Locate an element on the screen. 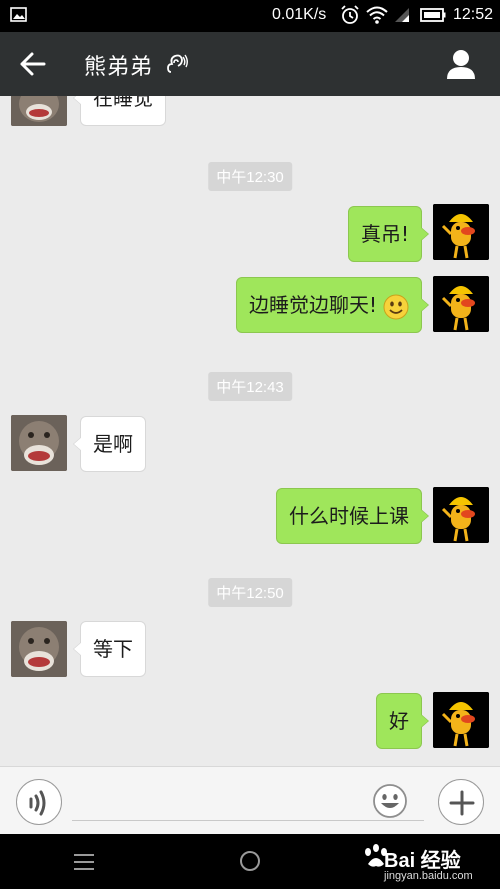  message-bubble-me: 好 is located at coordinates (402, 721).